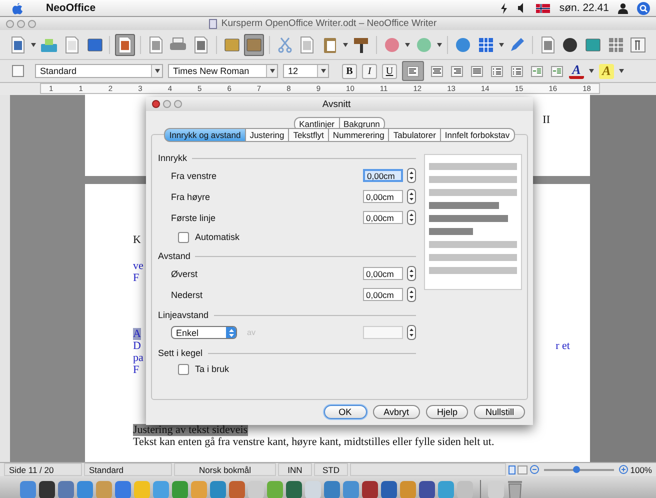  What do you see at coordinates (71, 8) in the screenshot?
I see `app-menu: NeoOffice` at bounding box center [71, 8].